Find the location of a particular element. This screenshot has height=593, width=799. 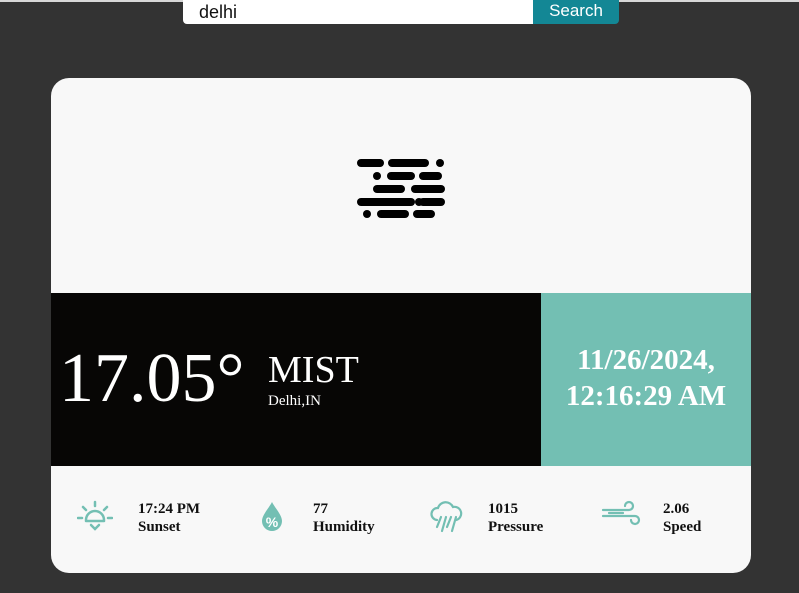

stat-value: 2.06 is located at coordinates (676, 509).